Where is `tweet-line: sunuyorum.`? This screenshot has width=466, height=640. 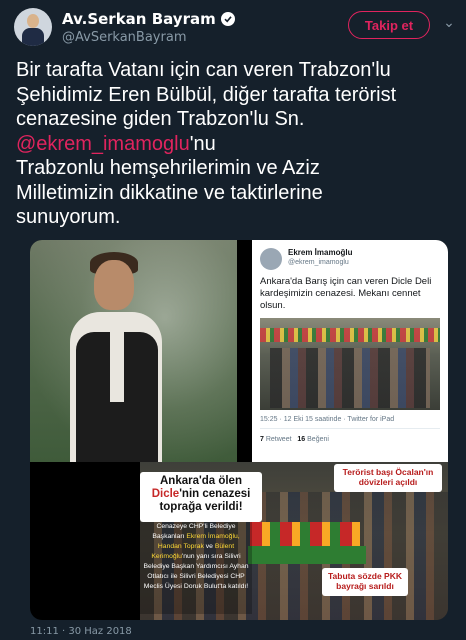 tweet-line: sunuyorum. is located at coordinates (68, 217).